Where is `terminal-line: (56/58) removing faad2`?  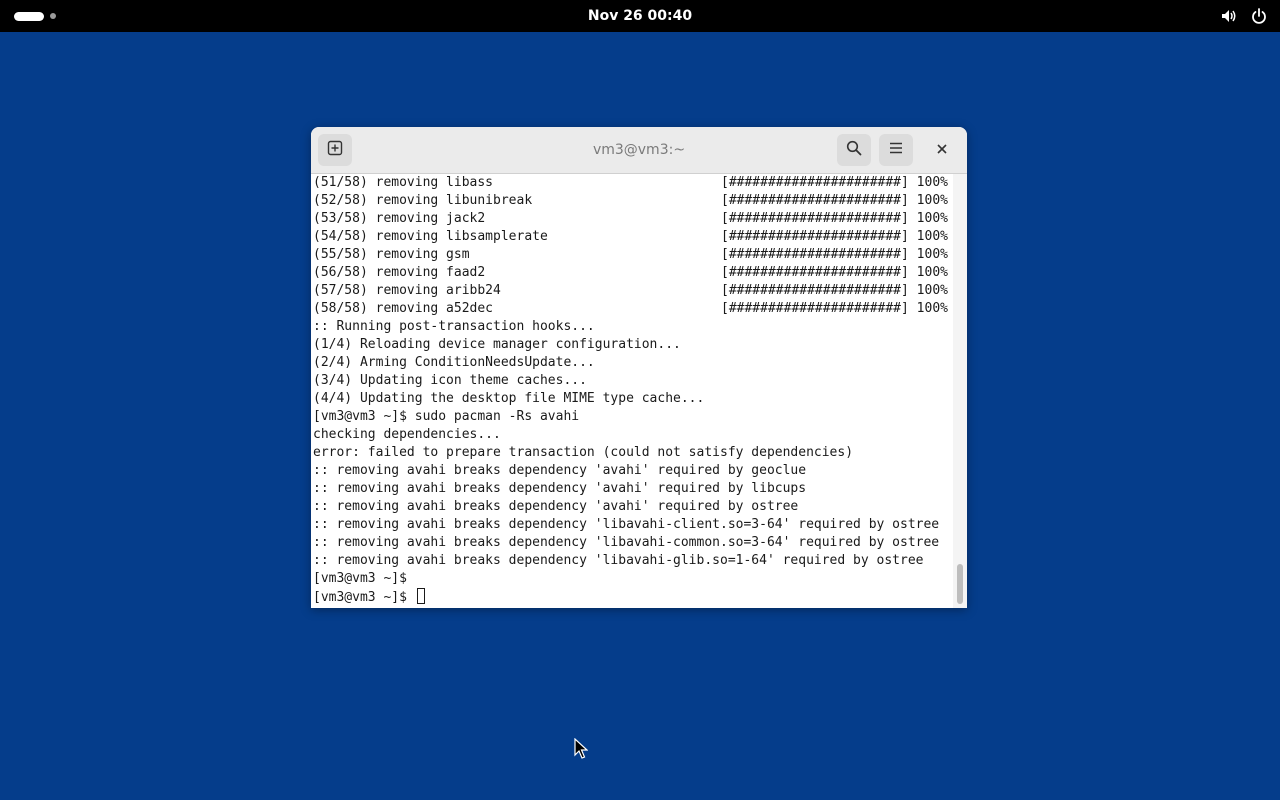
terminal-line: (56/58) removing faad2 is located at coordinates (399, 272).